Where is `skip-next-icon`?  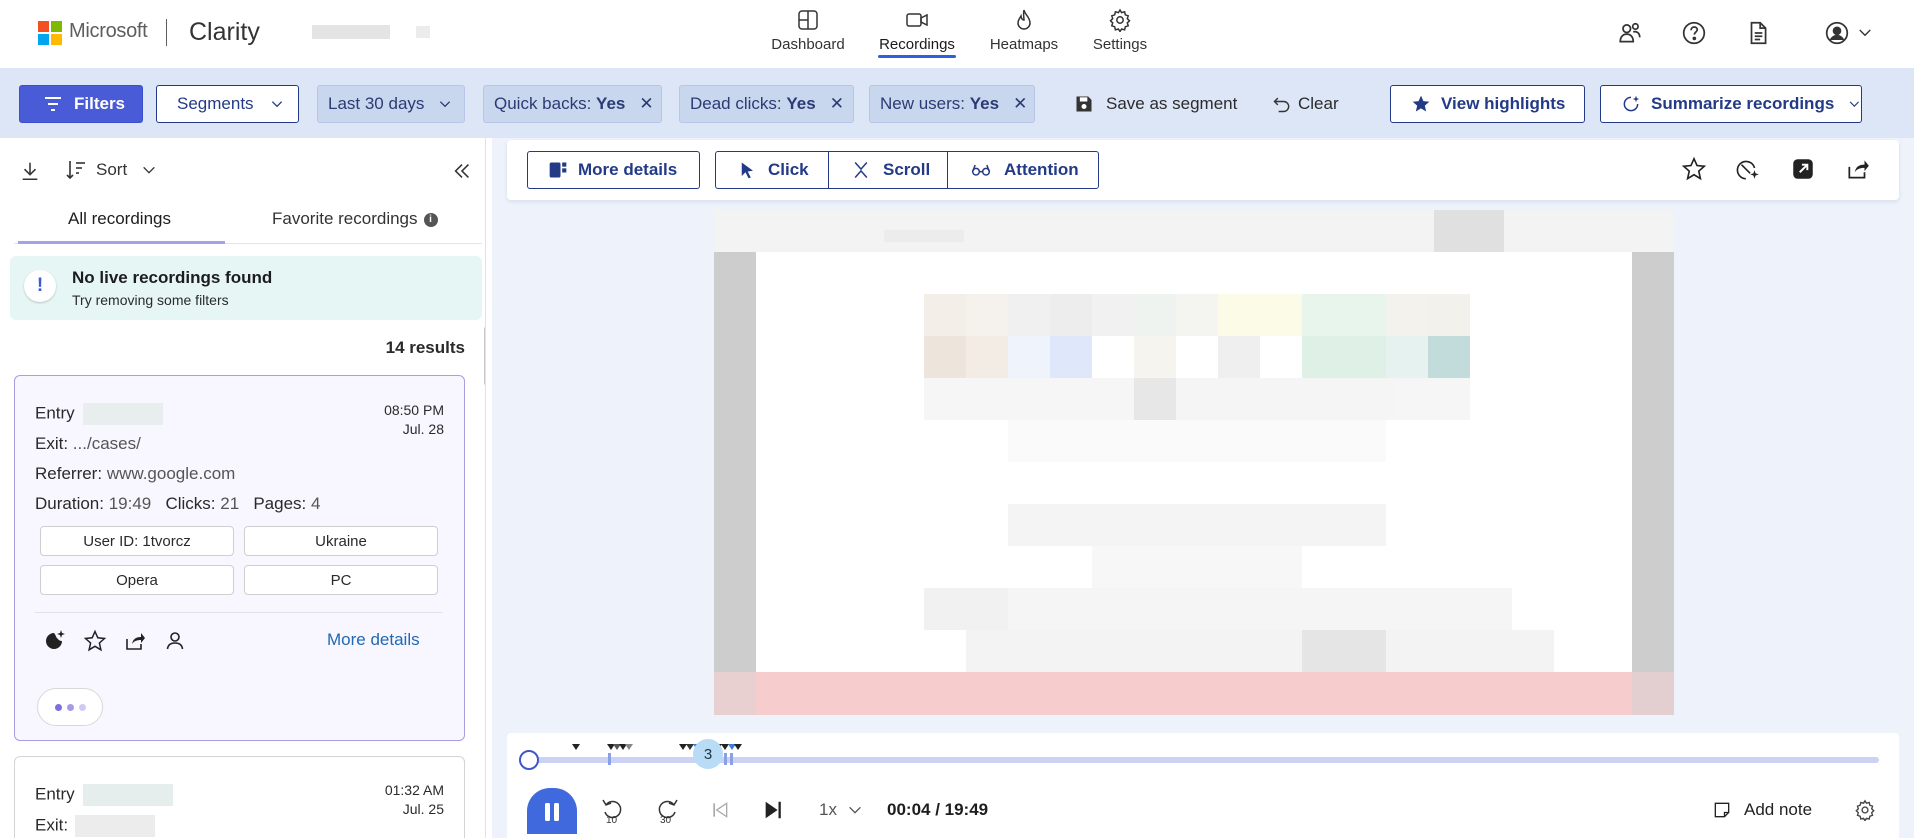
skip-next-icon is located at coordinates (773, 810).